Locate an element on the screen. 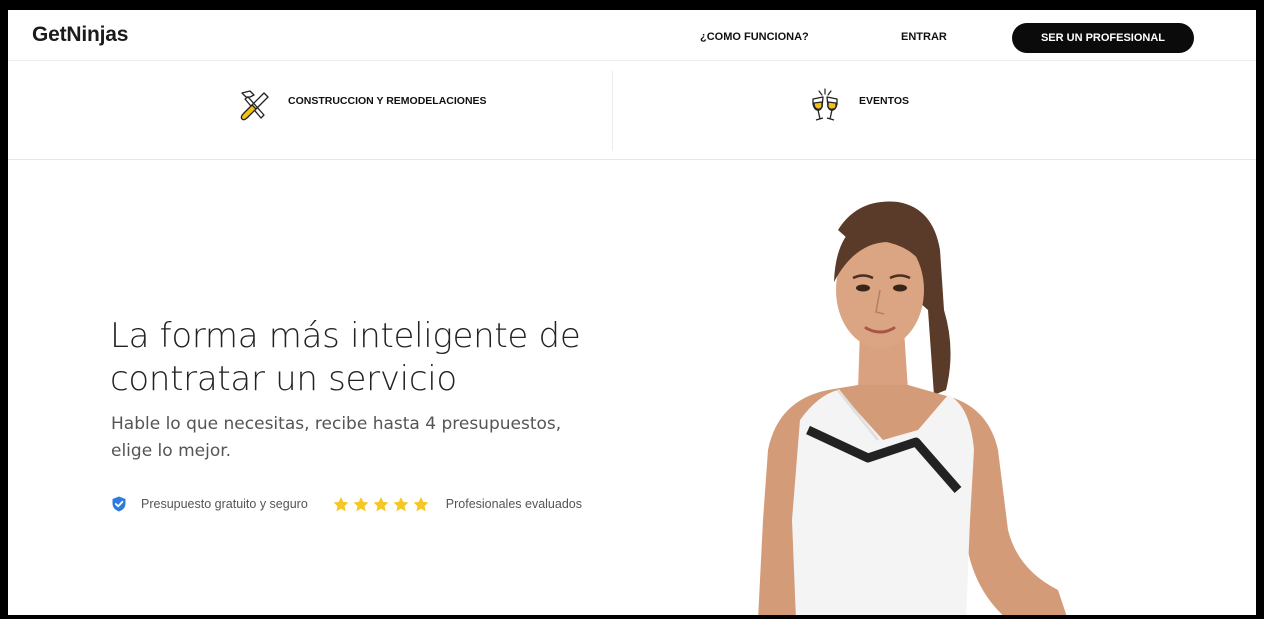 This screenshot has width=1264, height=619. shield-check-icon is located at coordinates (119, 504).